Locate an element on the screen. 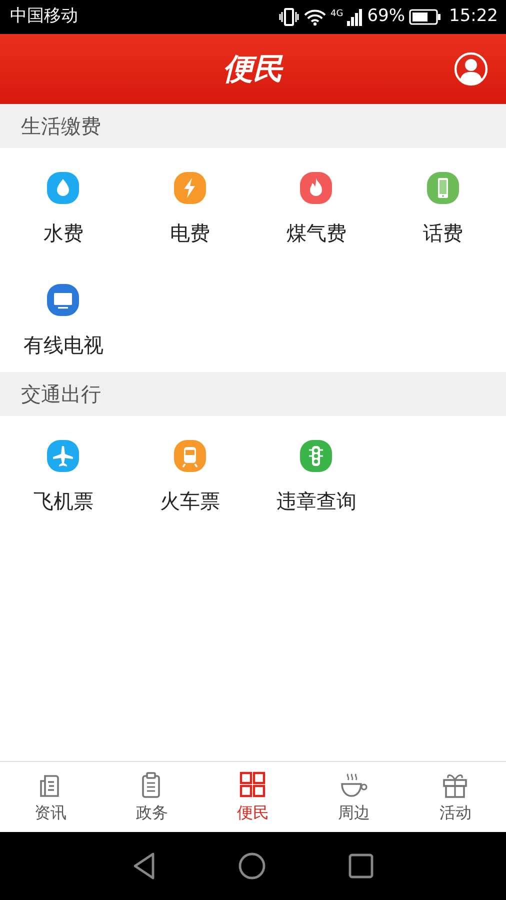 This screenshot has height=900, width=506. section-title: 生活缴费 is located at coordinates (61, 126).